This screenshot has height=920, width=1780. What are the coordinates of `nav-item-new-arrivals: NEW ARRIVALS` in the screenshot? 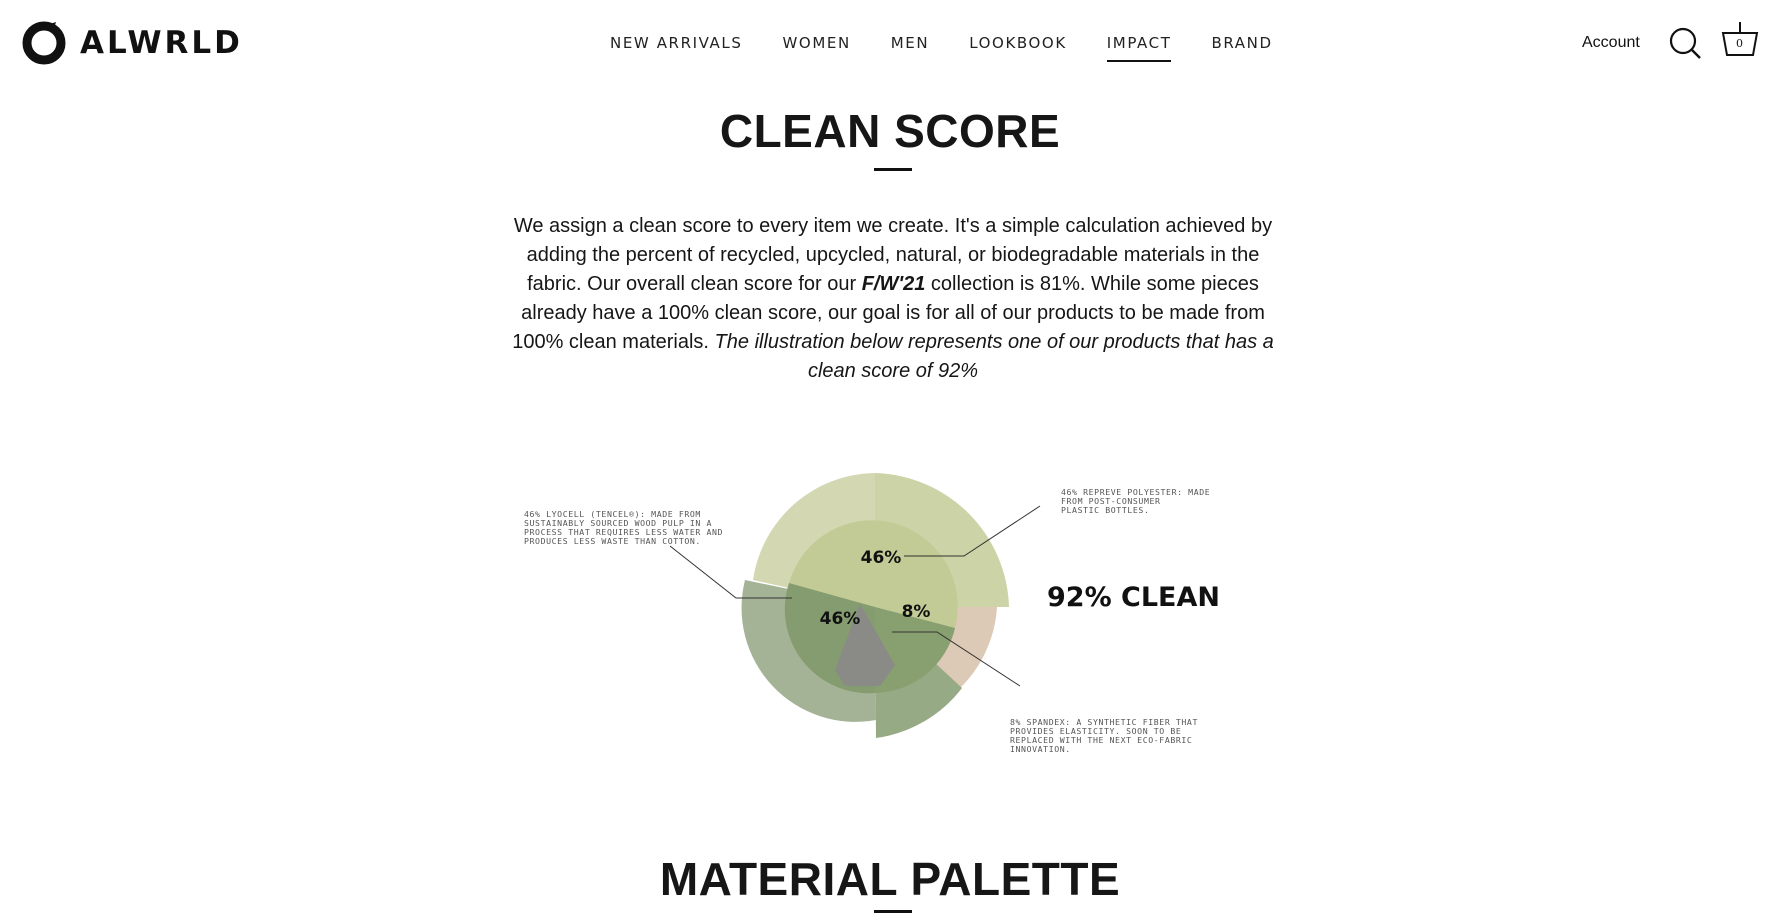 It's located at (676, 48).